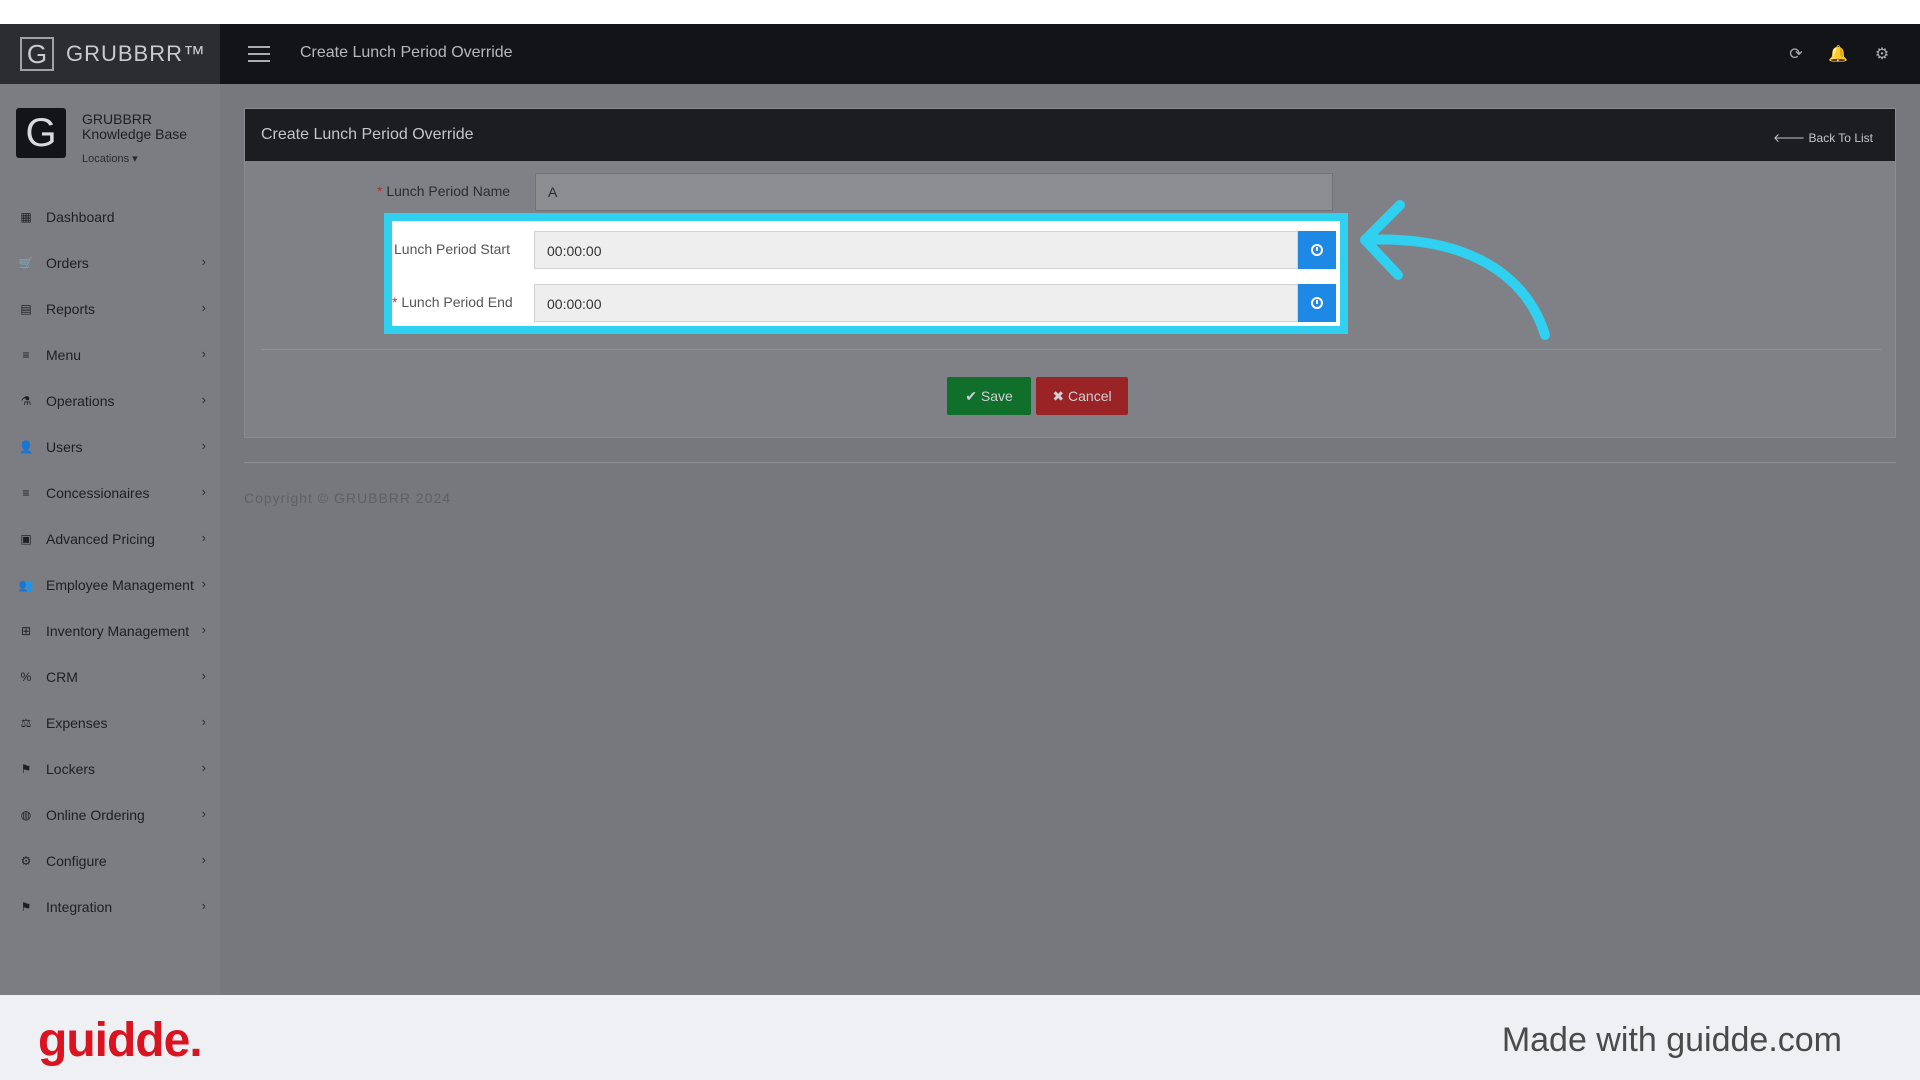 Image resolution: width=1920 pixels, height=1080 pixels. What do you see at coordinates (26, 309) in the screenshot?
I see `sidebar-item-icon: ▤` at bounding box center [26, 309].